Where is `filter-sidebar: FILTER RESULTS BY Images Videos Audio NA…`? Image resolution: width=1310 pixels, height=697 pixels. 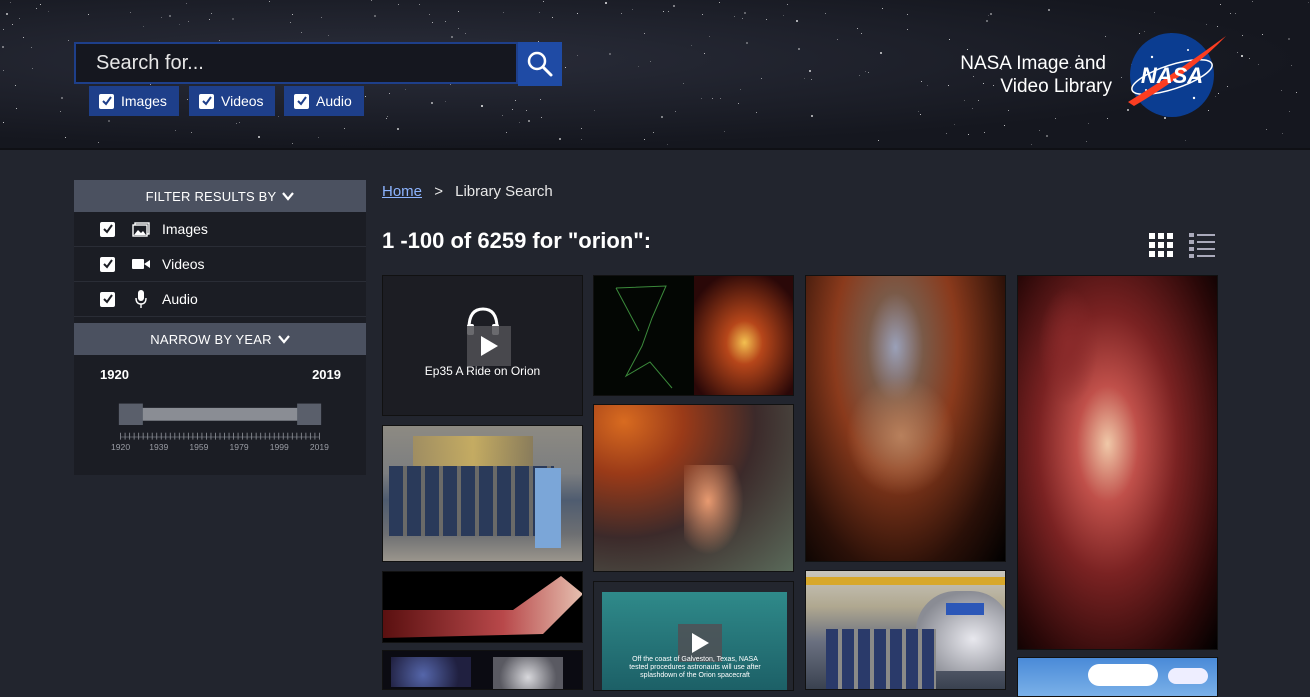 filter-sidebar: FILTER RESULTS BY Images Videos Audio NA… is located at coordinates (220, 327).